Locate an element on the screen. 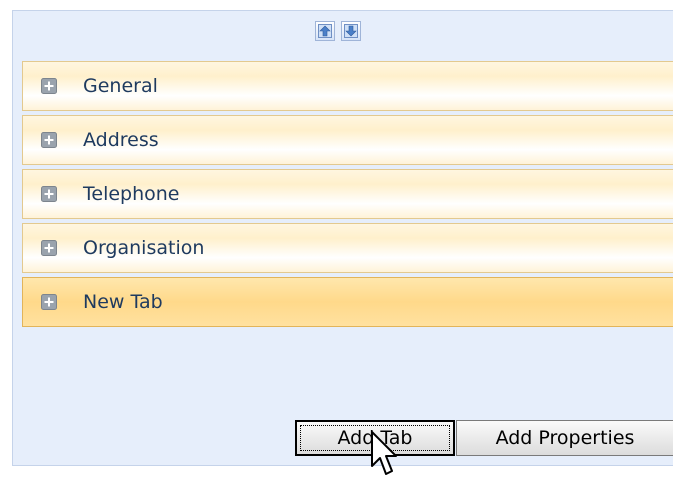 This screenshot has height=480, width=673. tab-label: Organisation is located at coordinates (144, 248).